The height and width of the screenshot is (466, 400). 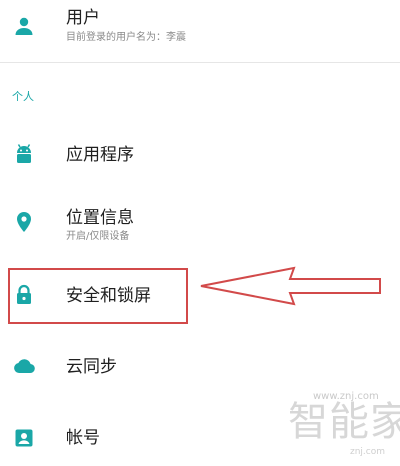 What do you see at coordinates (98, 296) in the screenshot?
I see `annotation-highlight-box` at bounding box center [98, 296].